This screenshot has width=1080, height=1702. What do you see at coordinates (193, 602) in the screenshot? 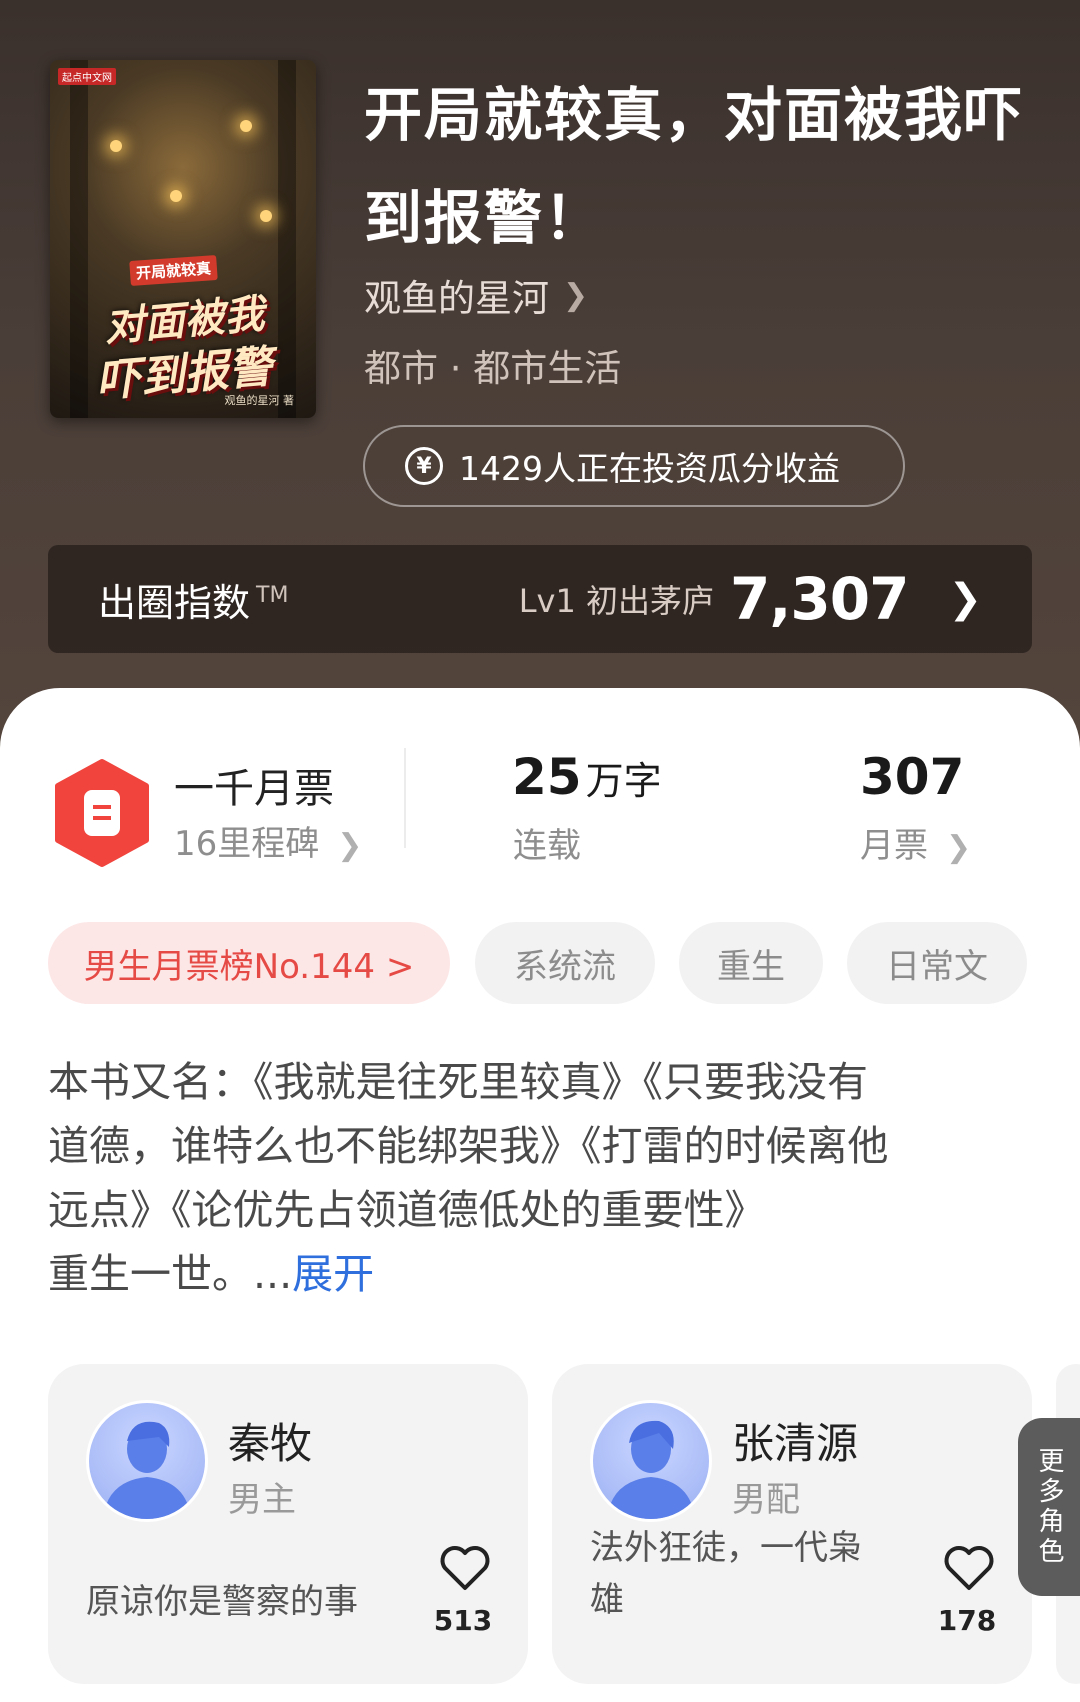
I see `index-label: 出圈指数 TM` at bounding box center [193, 602].